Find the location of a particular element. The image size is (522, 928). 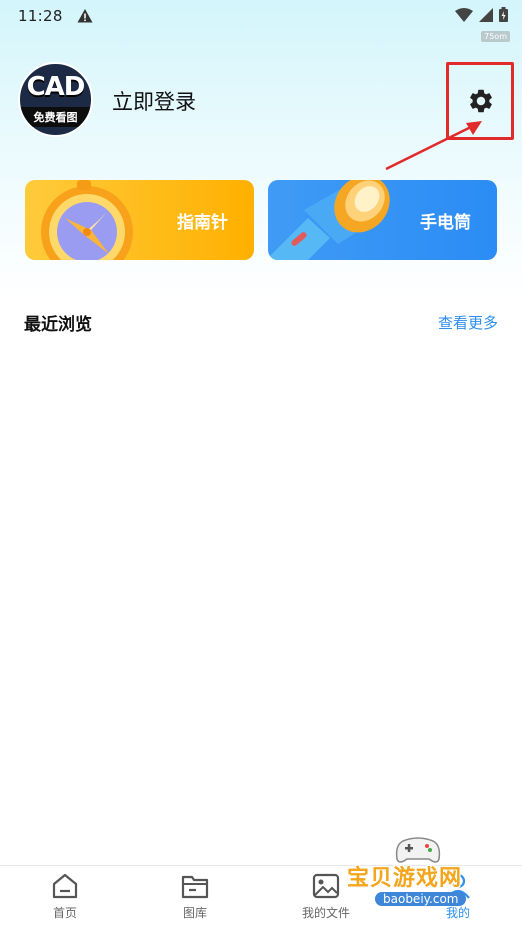

warning-icon is located at coordinates (85, 16).